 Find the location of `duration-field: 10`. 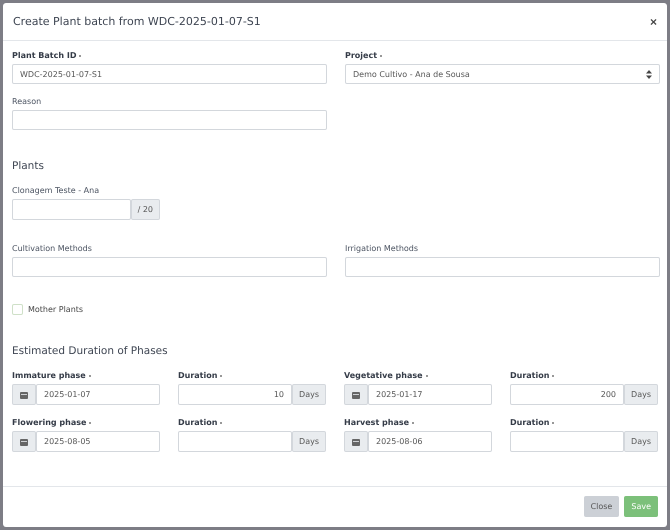

duration-field: 10 is located at coordinates (235, 394).